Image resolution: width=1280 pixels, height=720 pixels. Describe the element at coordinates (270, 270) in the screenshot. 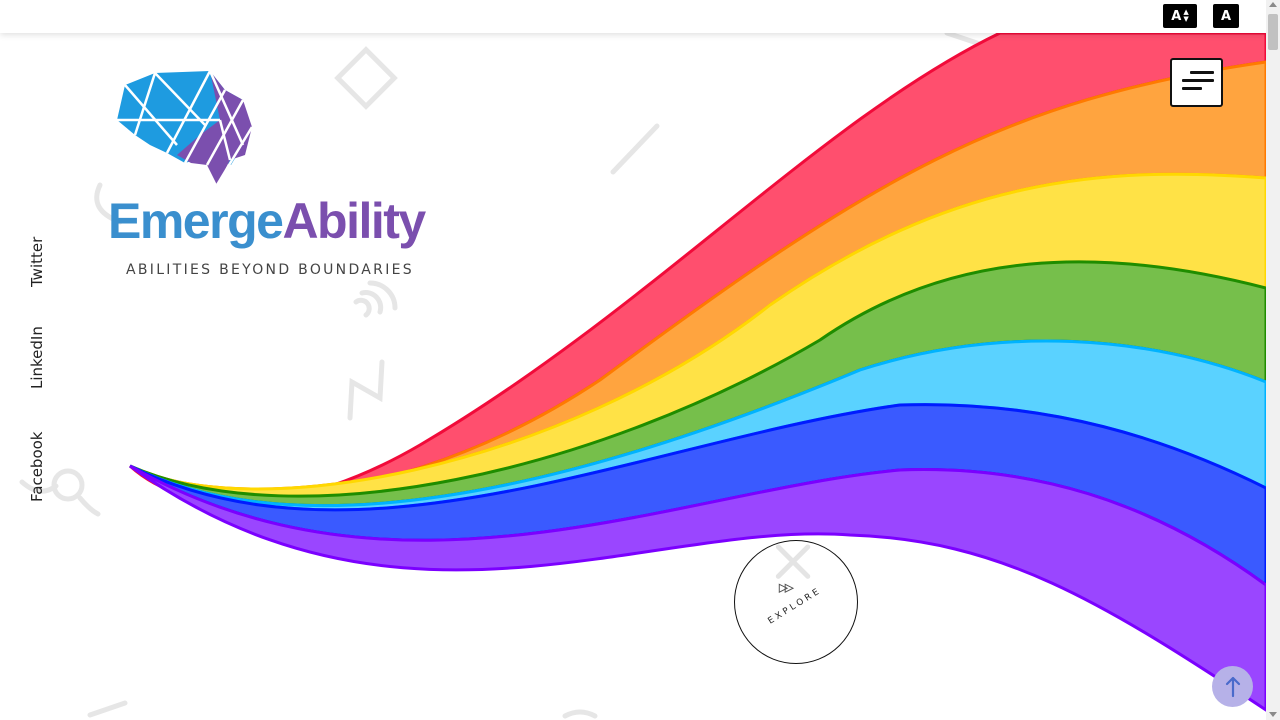

I see `brand-tagline: ABILITIES BEYOND BOUNDARIES` at that location.